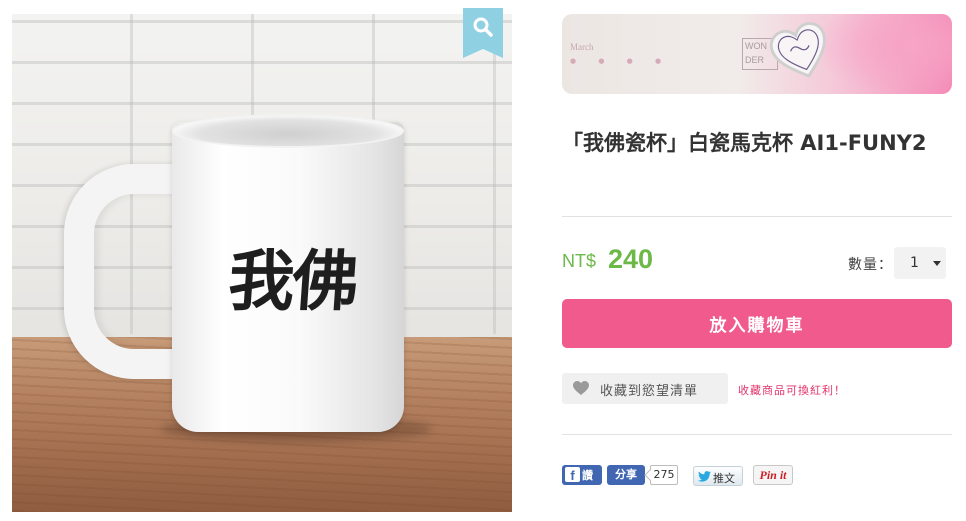 This screenshot has width=966, height=521. Describe the element at coordinates (937, 263) in the screenshot. I see `chevron-down-icon` at that location.